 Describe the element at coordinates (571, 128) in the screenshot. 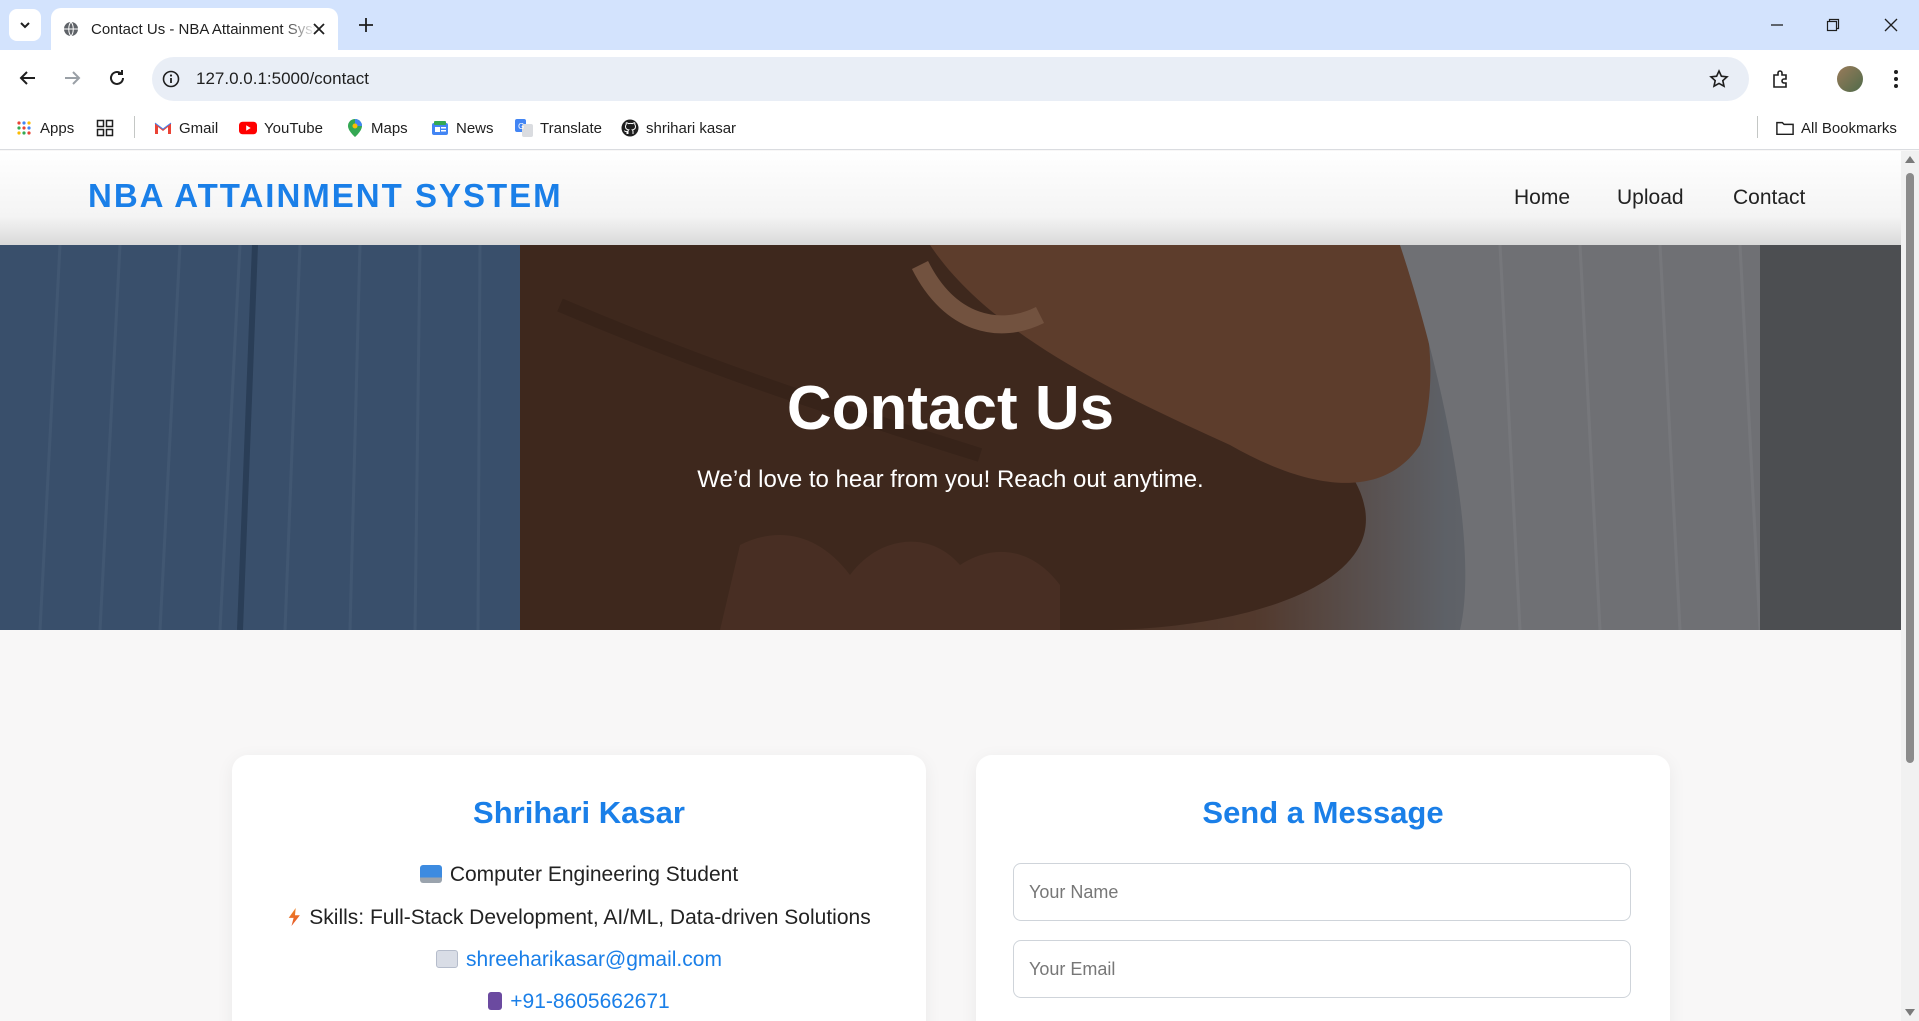

I see `bookmark-label: Translate` at that location.